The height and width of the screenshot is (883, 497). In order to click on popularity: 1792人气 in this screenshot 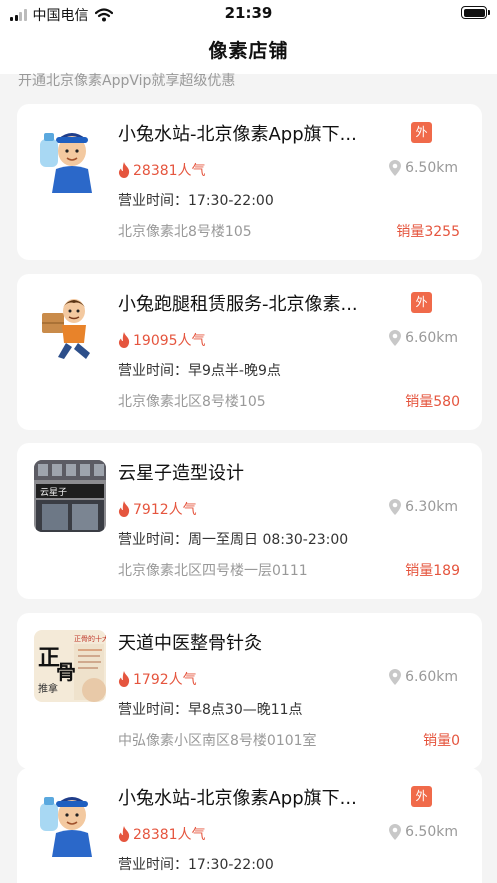, I will do `click(157, 679)`.